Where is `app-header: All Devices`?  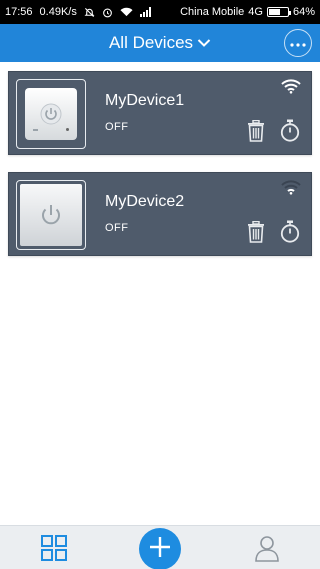
app-header: All Devices is located at coordinates (160, 43).